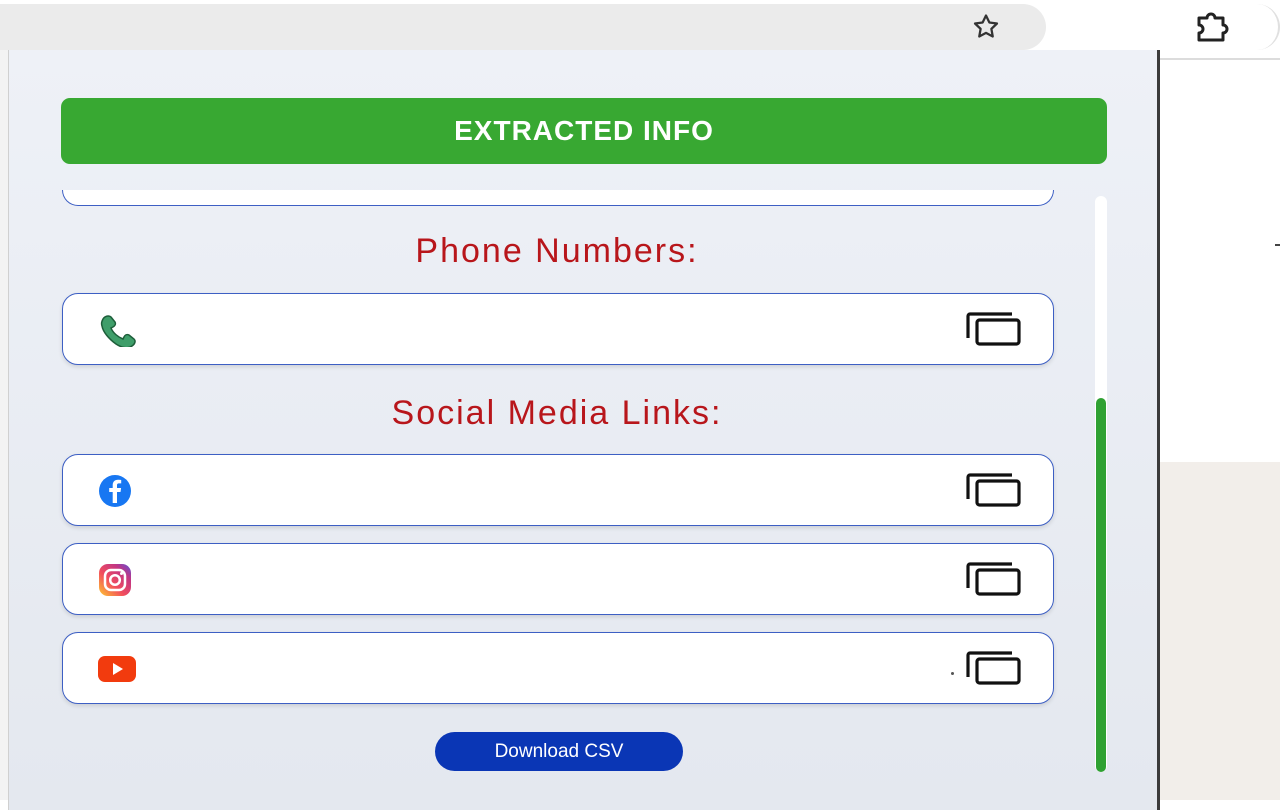 Image resolution: width=1280 pixels, height=810 pixels. What do you see at coordinates (129, 580) in the screenshot?
I see `instagram-icon` at bounding box center [129, 580].